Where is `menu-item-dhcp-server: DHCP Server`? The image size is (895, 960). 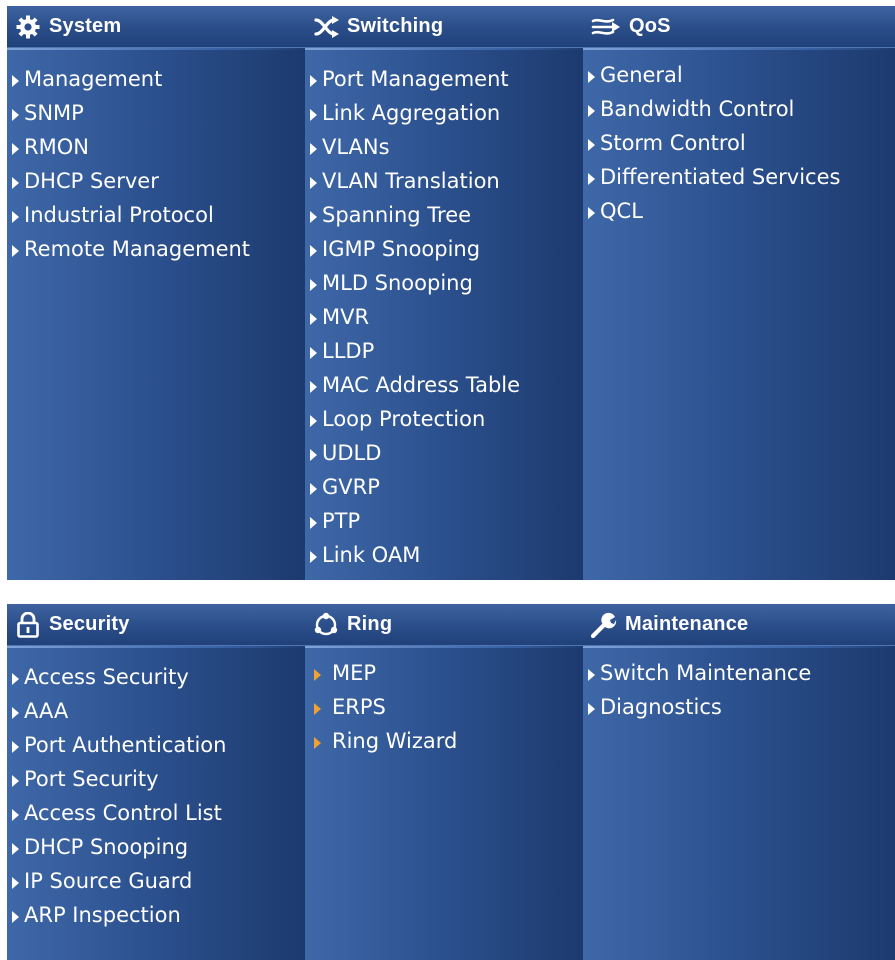
menu-item-dhcp-server: DHCP Server is located at coordinates (158, 181).